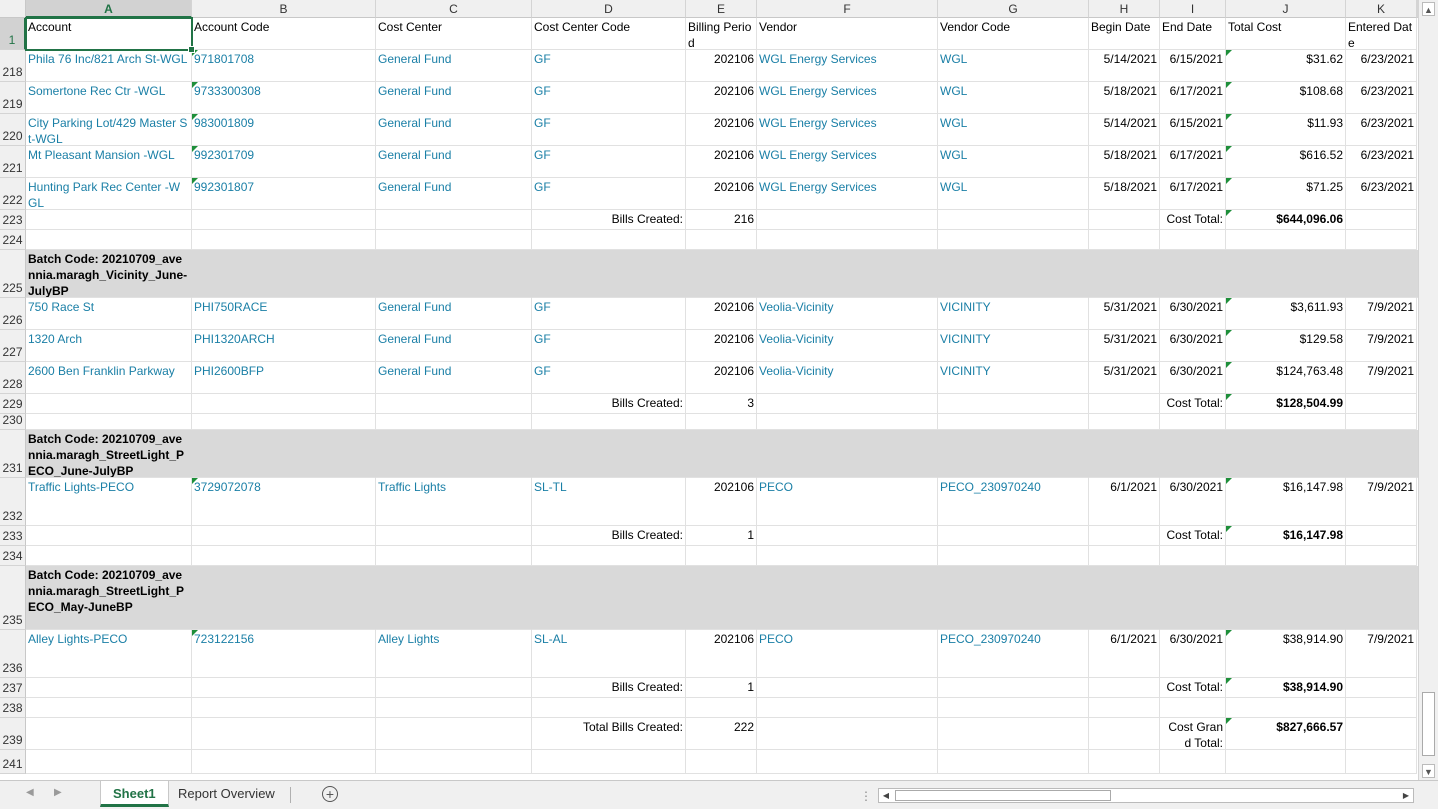 This screenshot has width=1438, height=809. Describe the element at coordinates (13, 9) in the screenshot. I see `select-all-corner` at that location.